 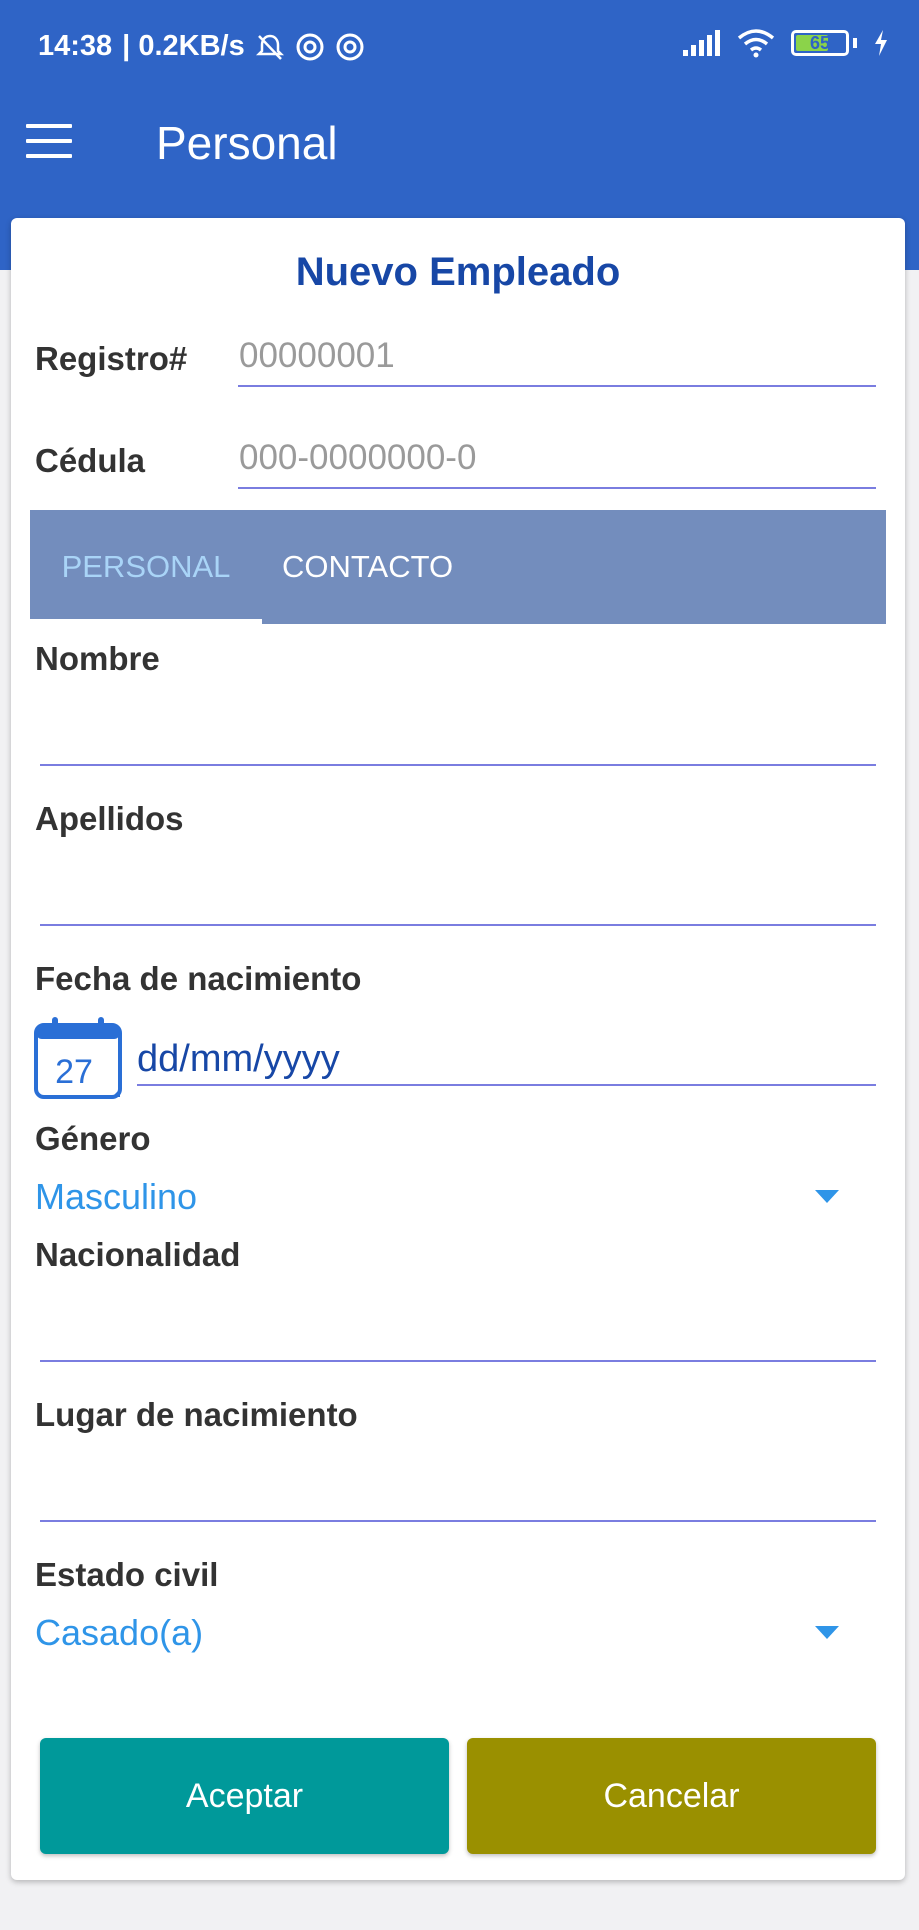 I want to click on fecha-input: dd/mm/yyyy, so click(x=238, y=1059).